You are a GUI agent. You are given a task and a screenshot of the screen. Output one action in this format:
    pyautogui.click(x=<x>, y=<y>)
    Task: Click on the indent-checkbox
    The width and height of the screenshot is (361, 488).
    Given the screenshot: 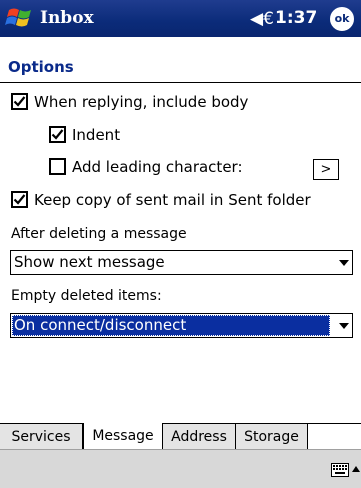 What is the action you would take?
    pyautogui.click(x=57, y=134)
    